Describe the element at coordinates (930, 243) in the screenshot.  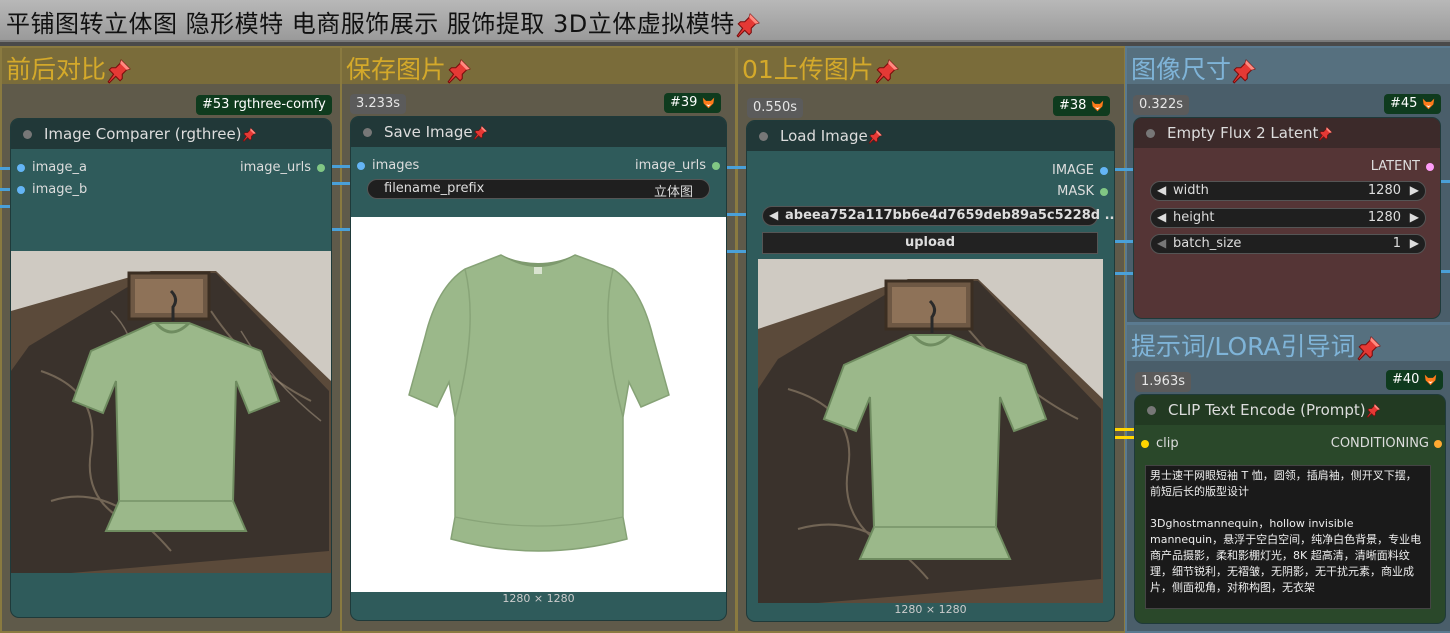
I see `upload-button: upload` at that location.